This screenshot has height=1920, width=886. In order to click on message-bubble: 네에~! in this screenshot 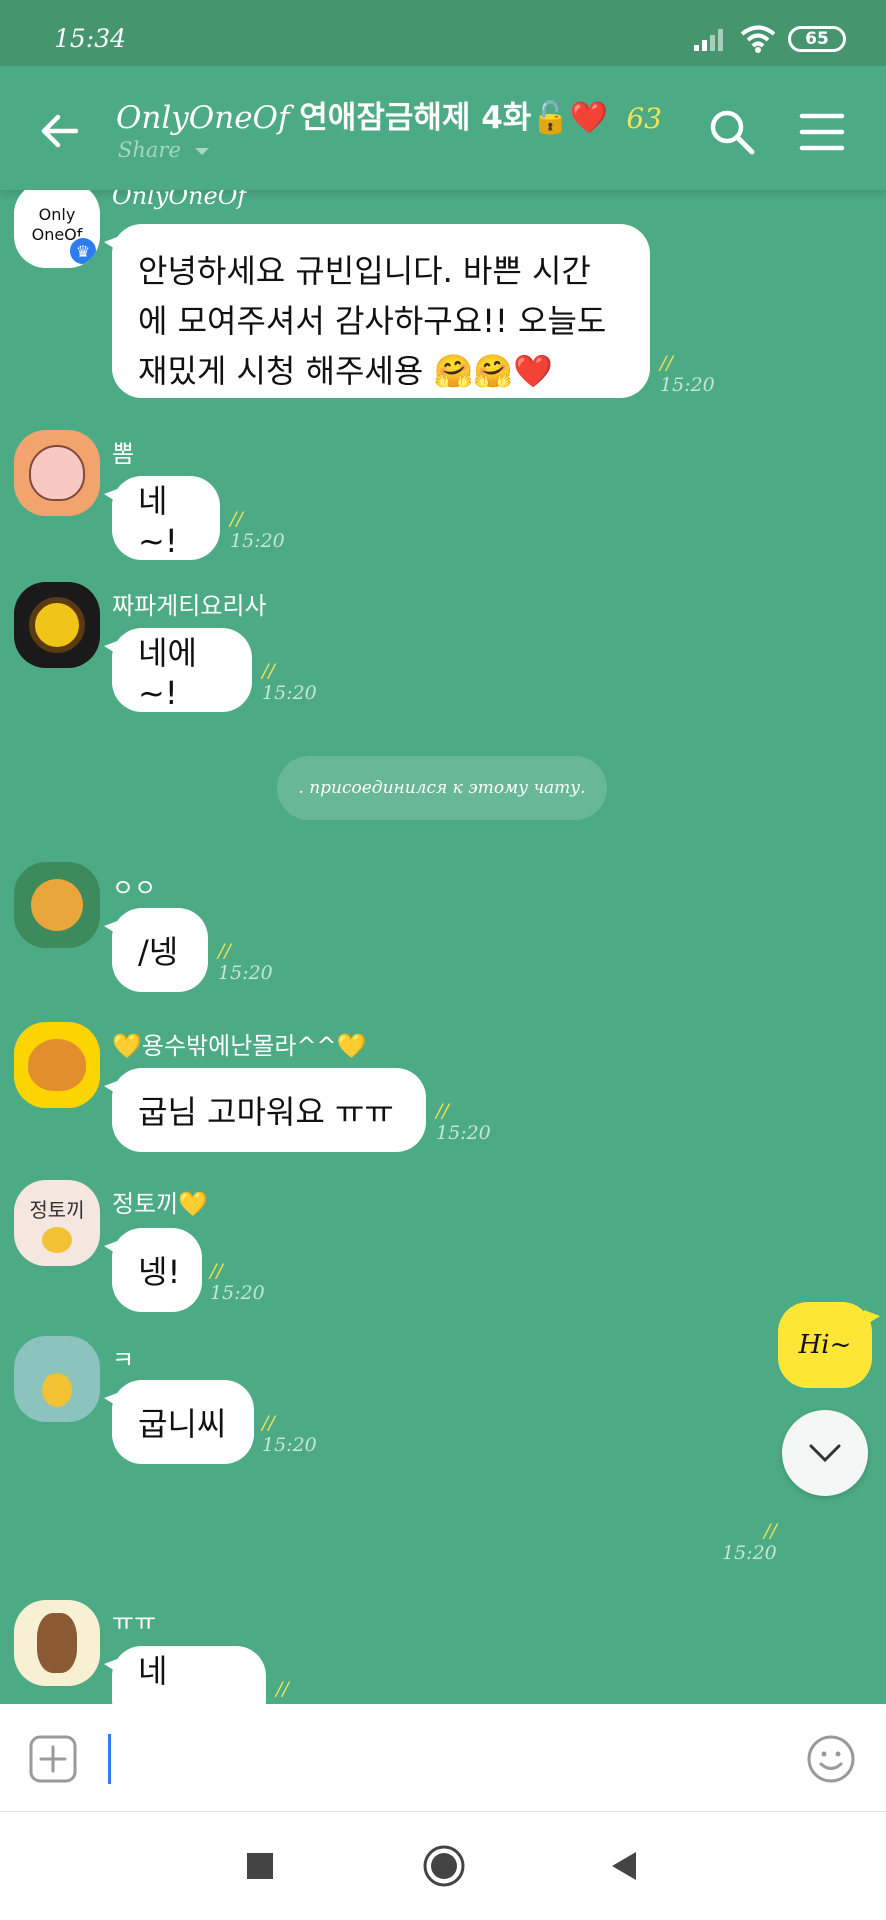, I will do `click(178, 670)`.